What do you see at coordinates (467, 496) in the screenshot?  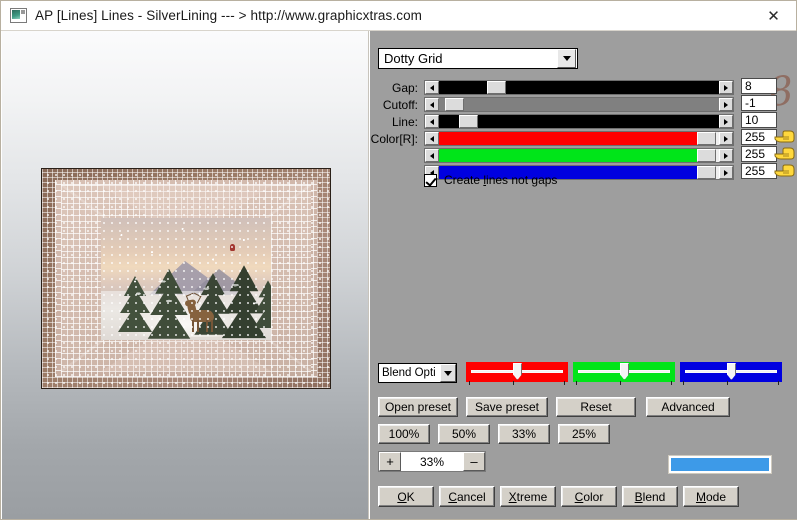 I see `cancel-button: Cancel` at bounding box center [467, 496].